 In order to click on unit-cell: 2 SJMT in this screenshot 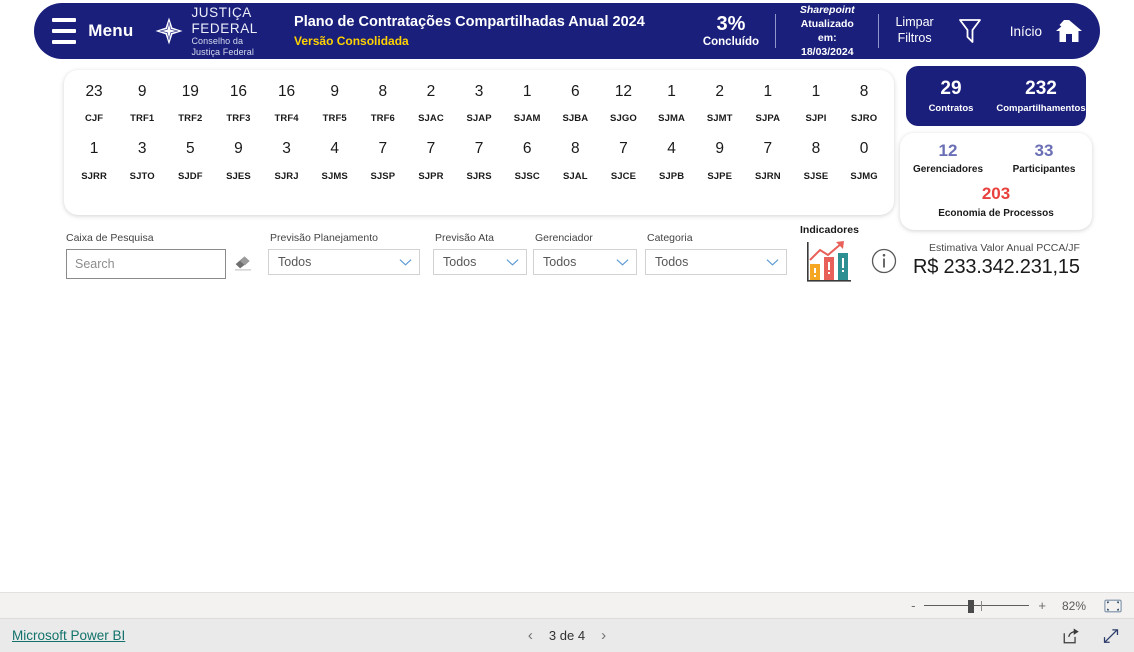, I will do `click(720, 103)`.